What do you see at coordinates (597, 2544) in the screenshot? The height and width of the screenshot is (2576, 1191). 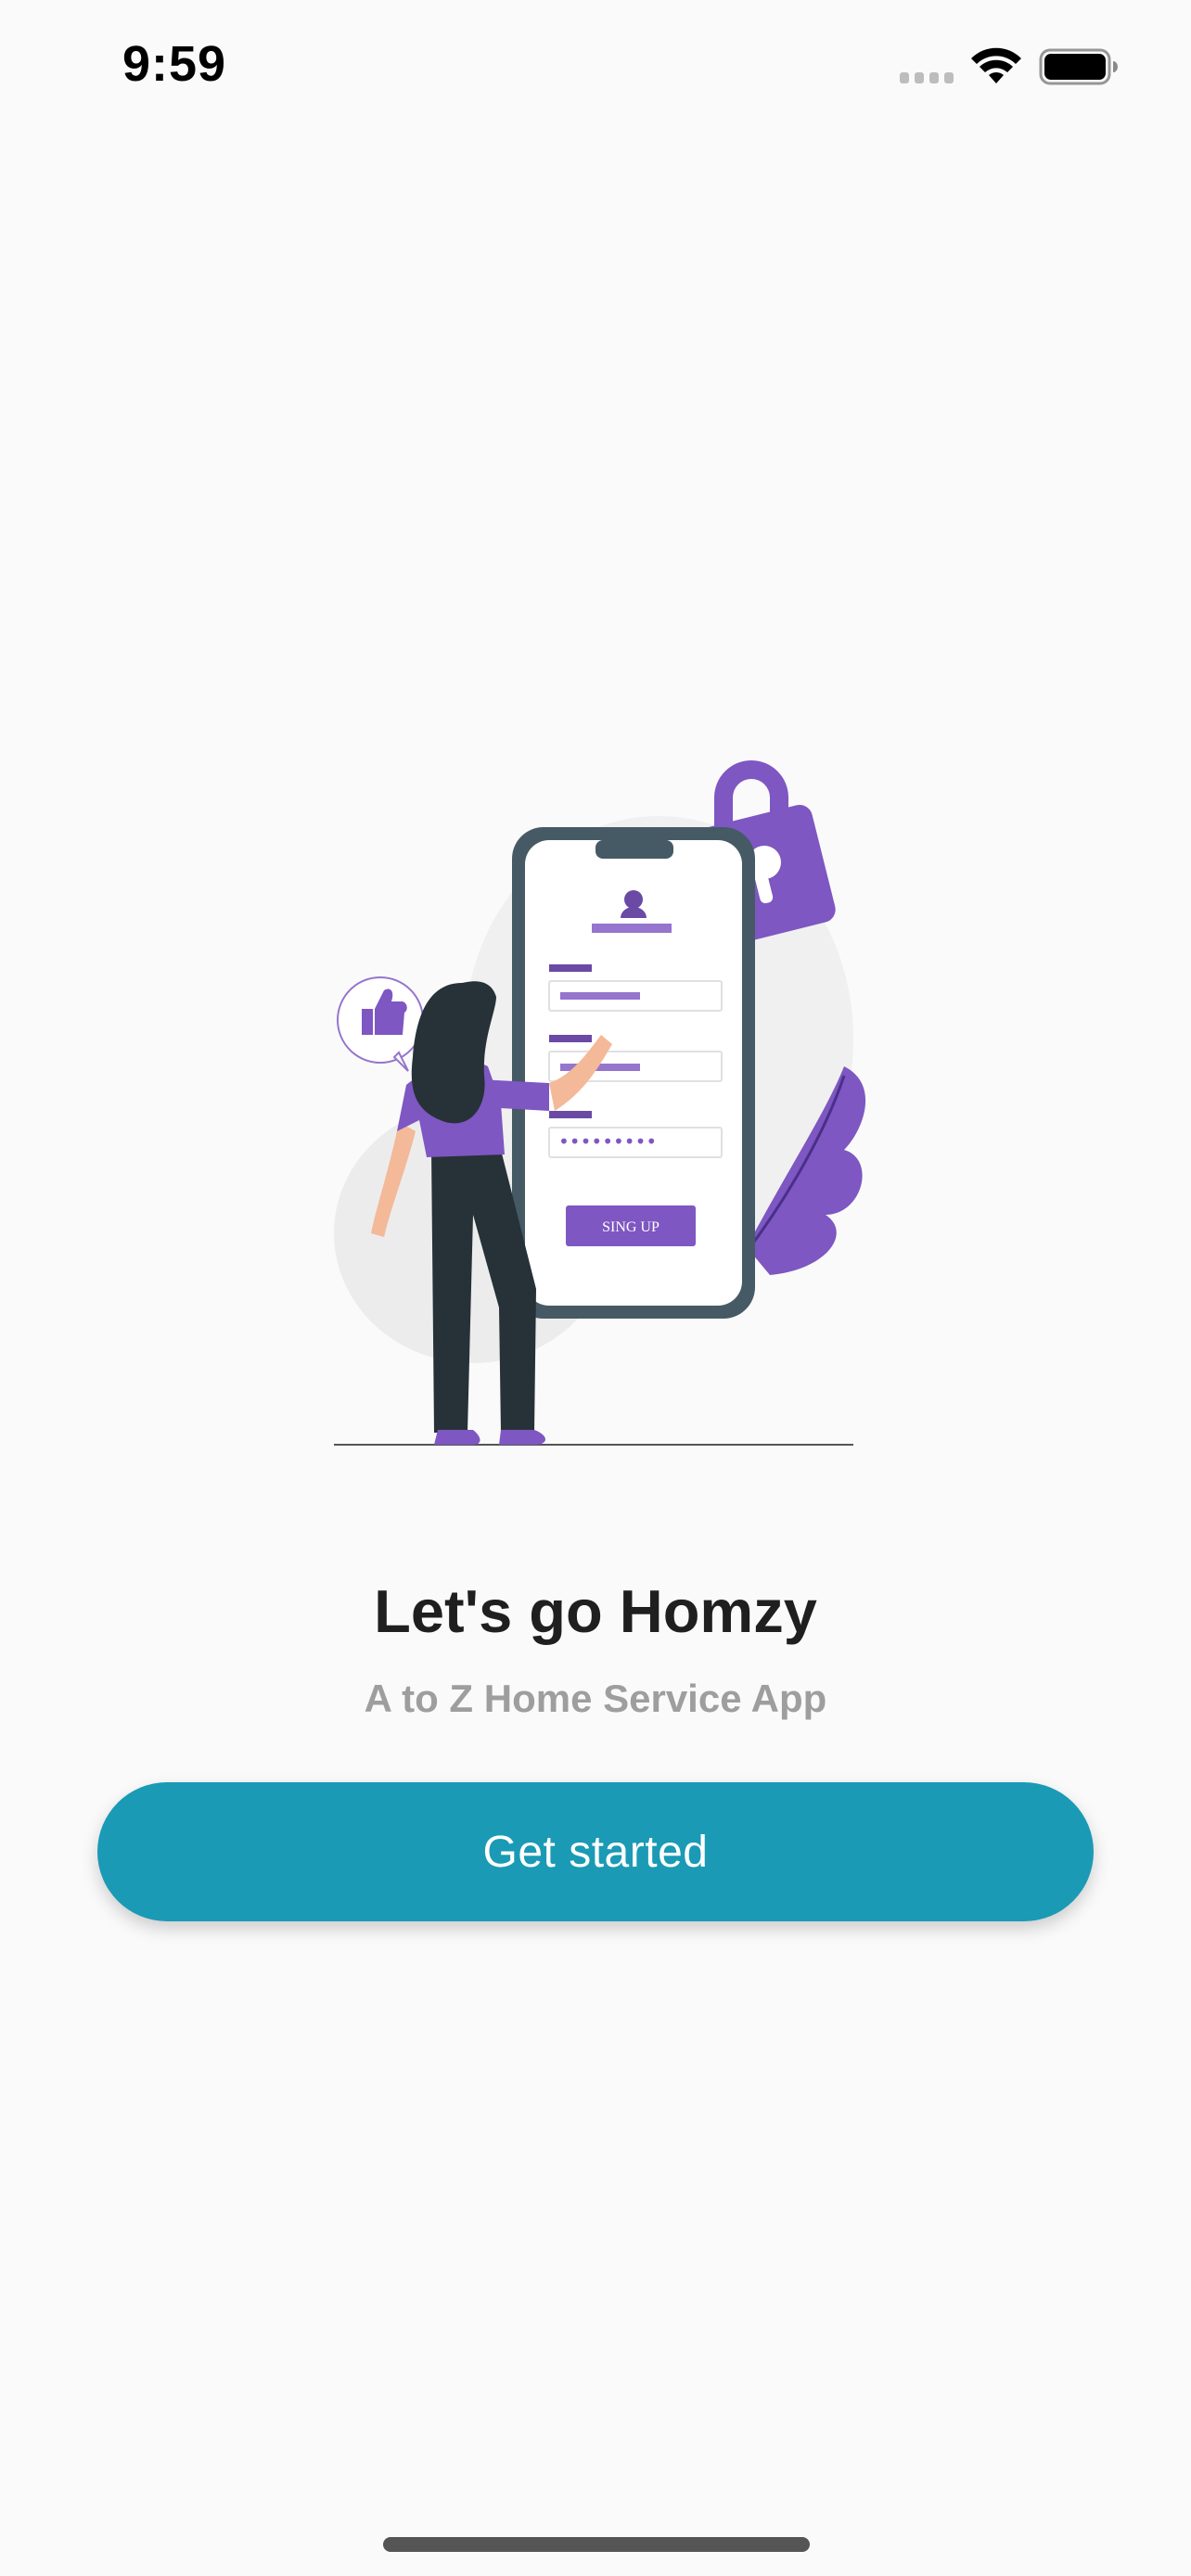 I see `home-indicator` at bounding box center [597, 2544].